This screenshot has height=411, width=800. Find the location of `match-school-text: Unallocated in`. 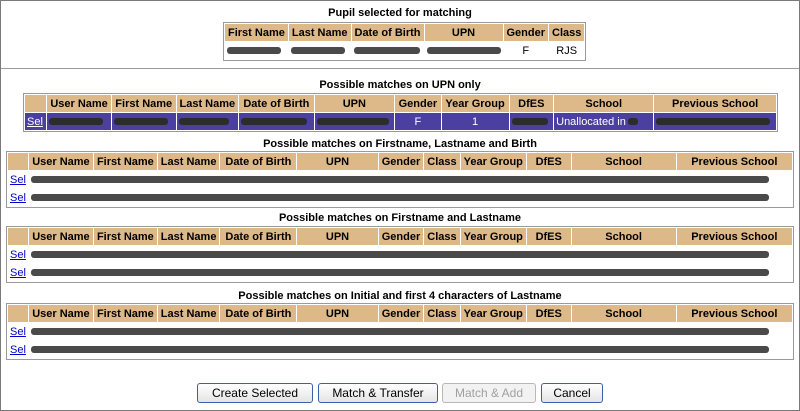

match-school-text: Unallocated in is located at coordinates (591, 121).